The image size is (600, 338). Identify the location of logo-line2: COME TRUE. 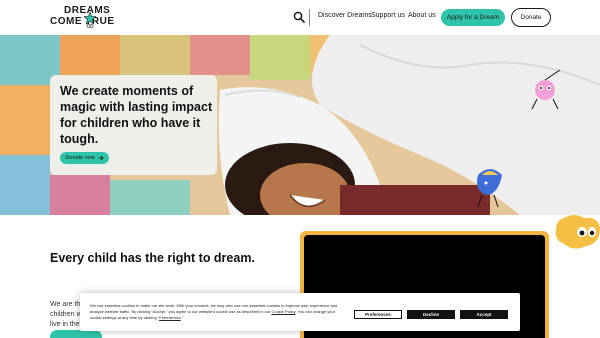
(82, 21).